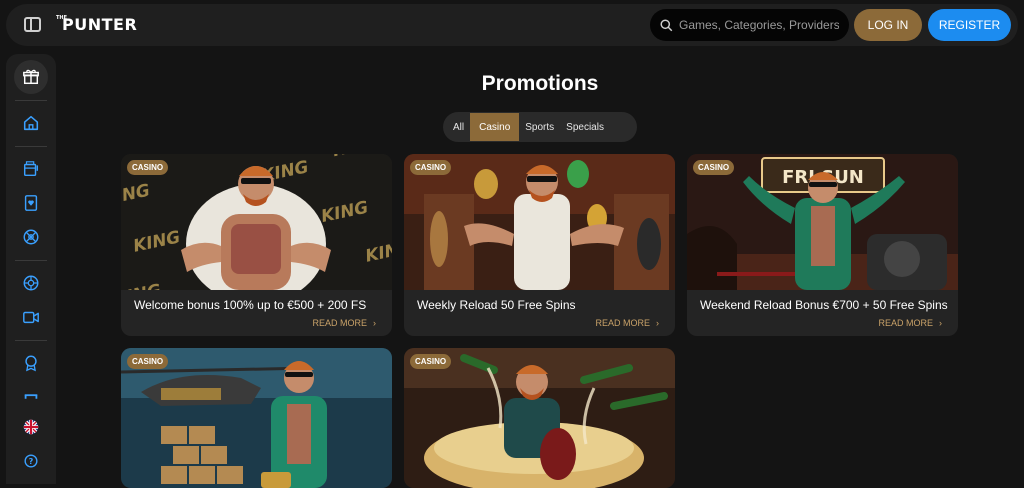 The width and height of the screenshot is (1024, 488). I want to click on trophy-bar-icon, so click(31, 396).